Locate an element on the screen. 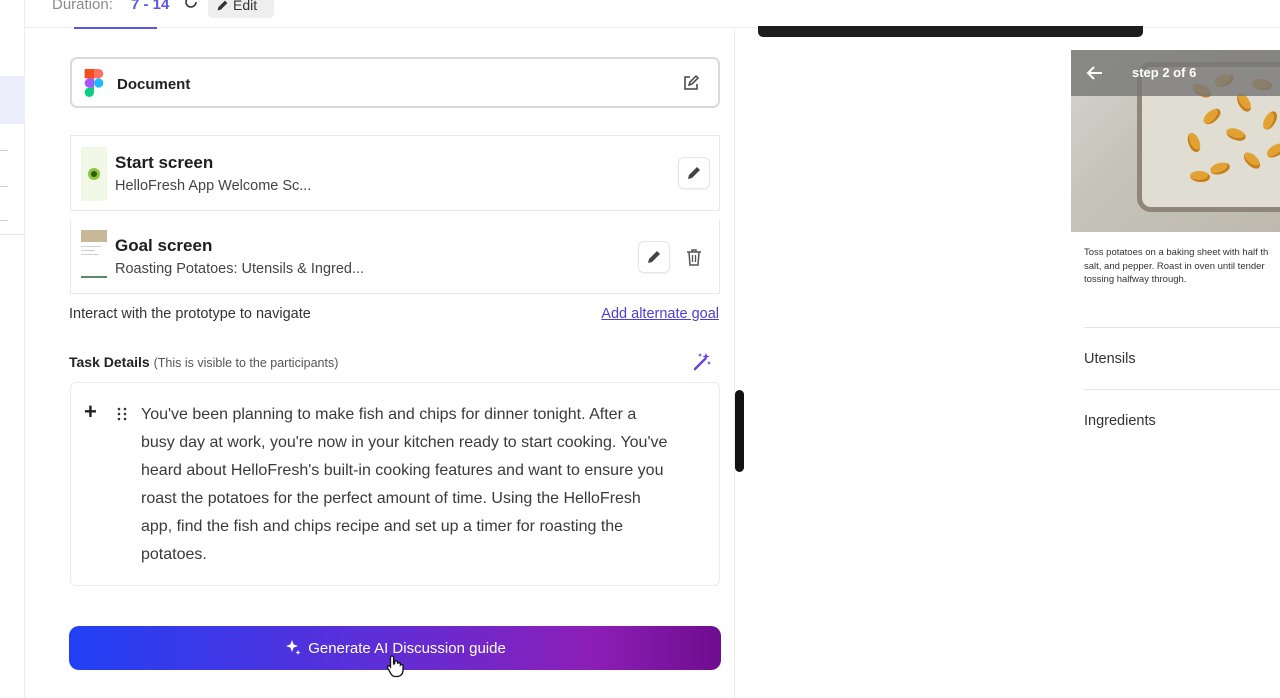  duration-value: 7 - 14 is located at coordinates (150, 6).